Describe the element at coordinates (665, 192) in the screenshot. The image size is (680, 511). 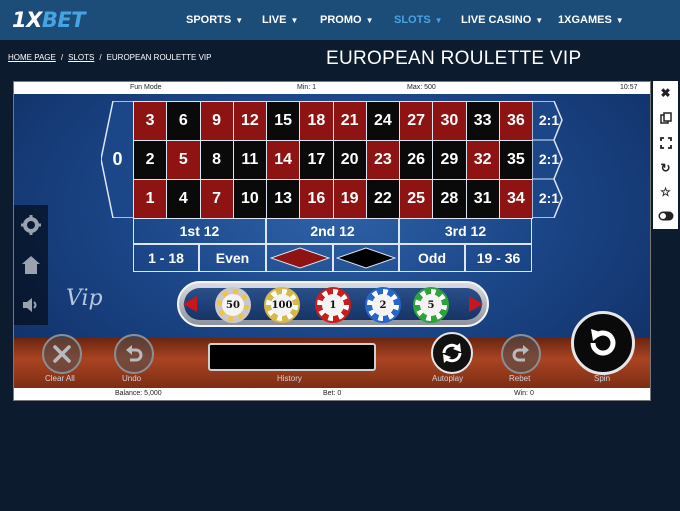
I see `star-icon: ☆` at that location.